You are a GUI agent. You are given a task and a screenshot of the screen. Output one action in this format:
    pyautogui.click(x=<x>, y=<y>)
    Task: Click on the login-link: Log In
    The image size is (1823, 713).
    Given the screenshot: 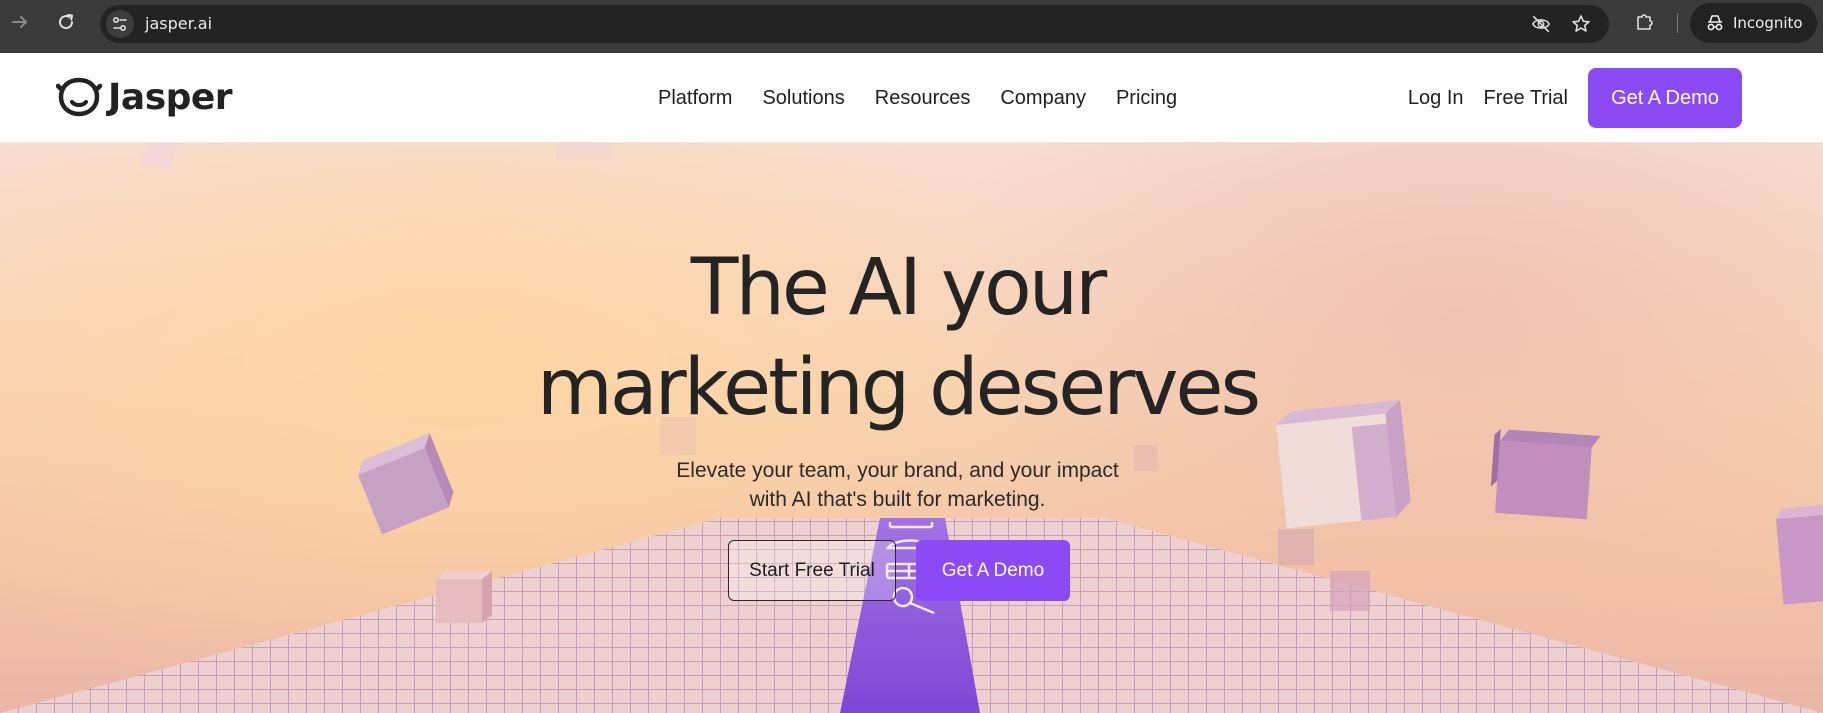 What is the action you would take?
    pyautogui.click(x=1436, y=98)
    